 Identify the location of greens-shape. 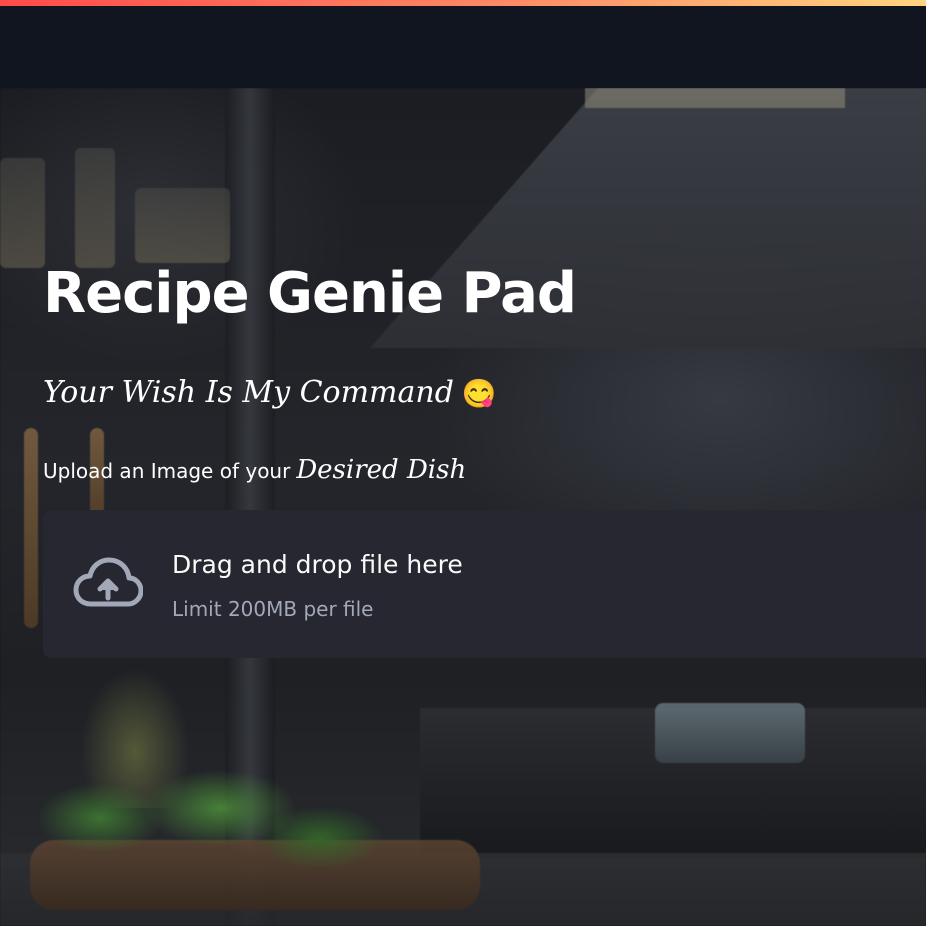
(210, 823).